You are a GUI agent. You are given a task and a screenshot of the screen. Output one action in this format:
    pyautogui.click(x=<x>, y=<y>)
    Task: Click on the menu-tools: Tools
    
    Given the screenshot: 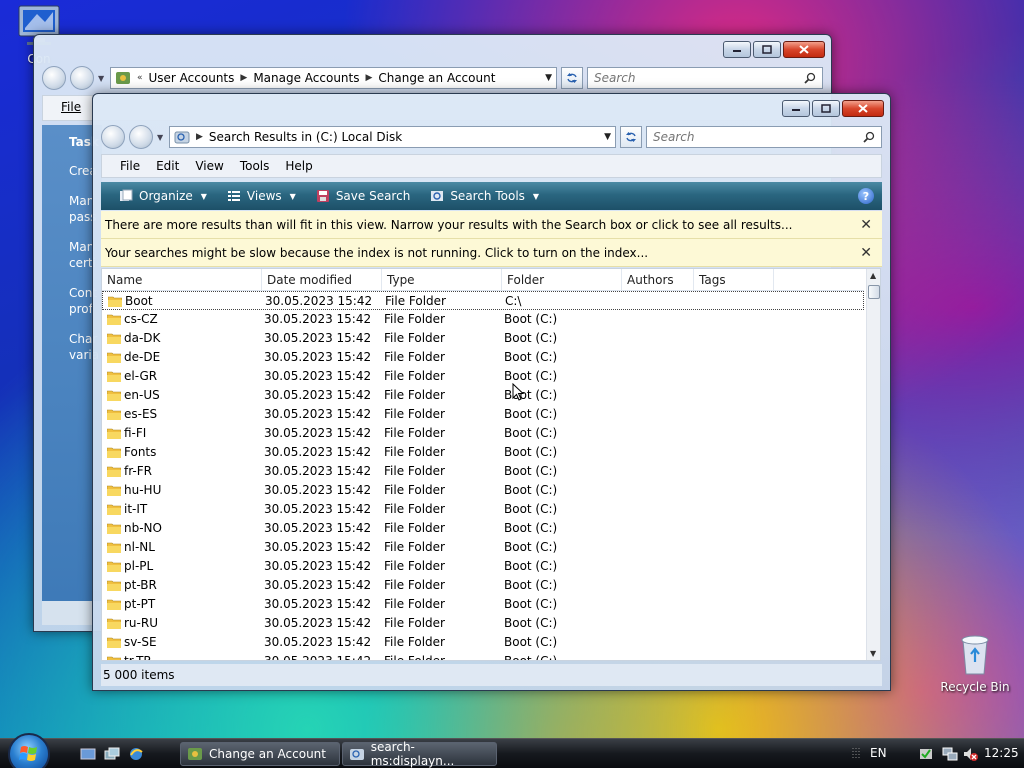 What is the action you would take?
    pyautogui.click(x=255, y=166)
    